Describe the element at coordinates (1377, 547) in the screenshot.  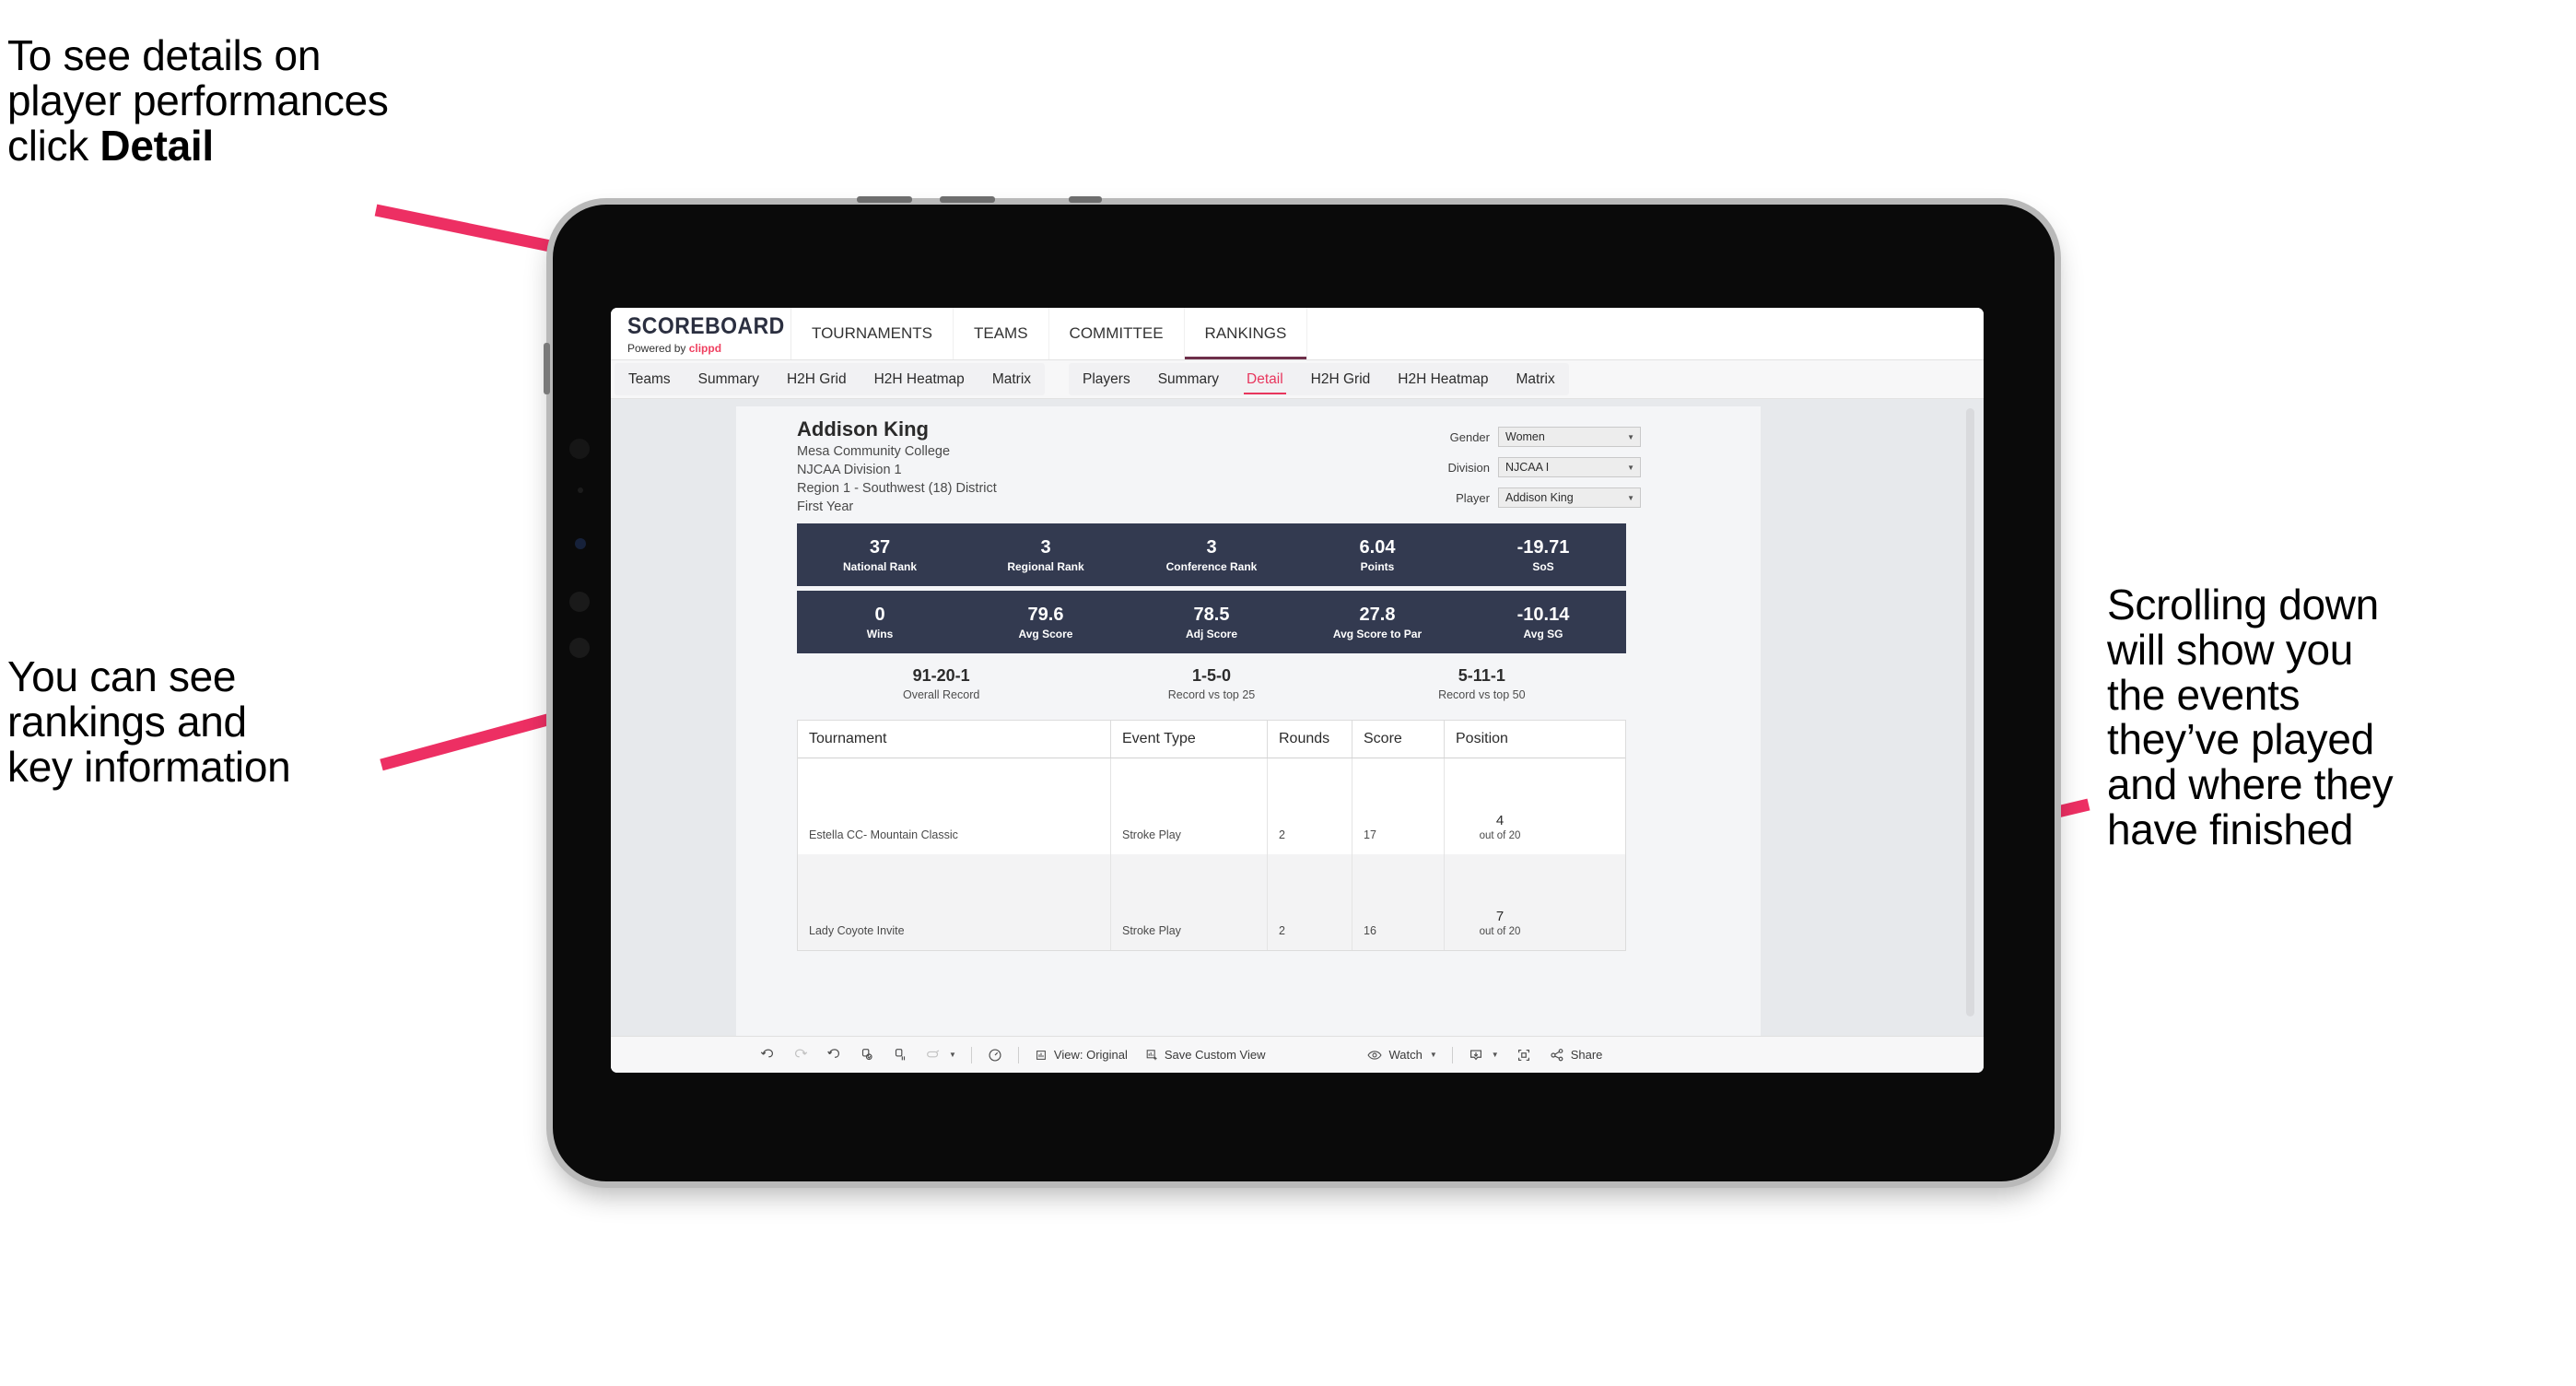
I see `stat-value: 6.04` at that location.